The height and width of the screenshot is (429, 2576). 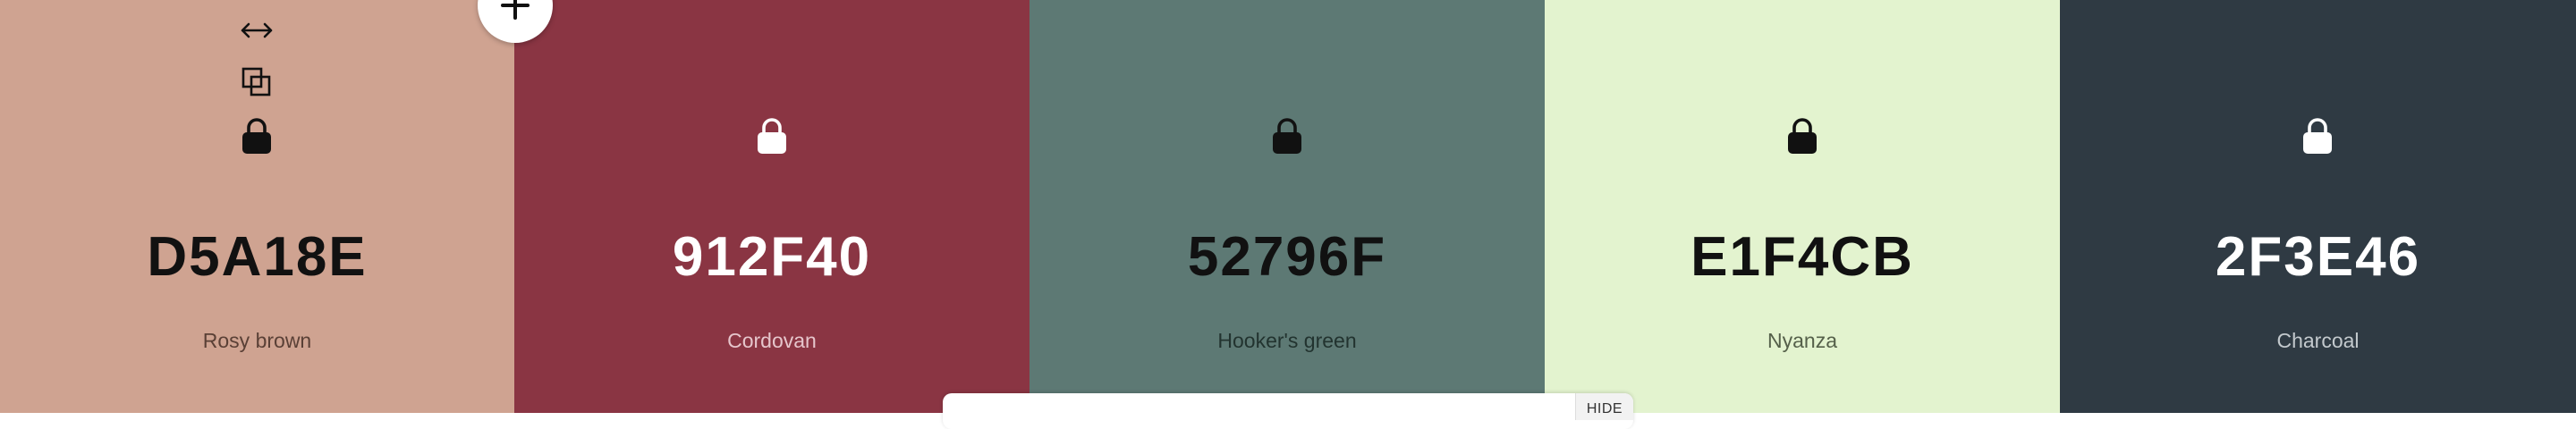 What do you see at coordinates (256, 83) in the screenshot?
I see `copy-icon` at bounding box center [256, 83].